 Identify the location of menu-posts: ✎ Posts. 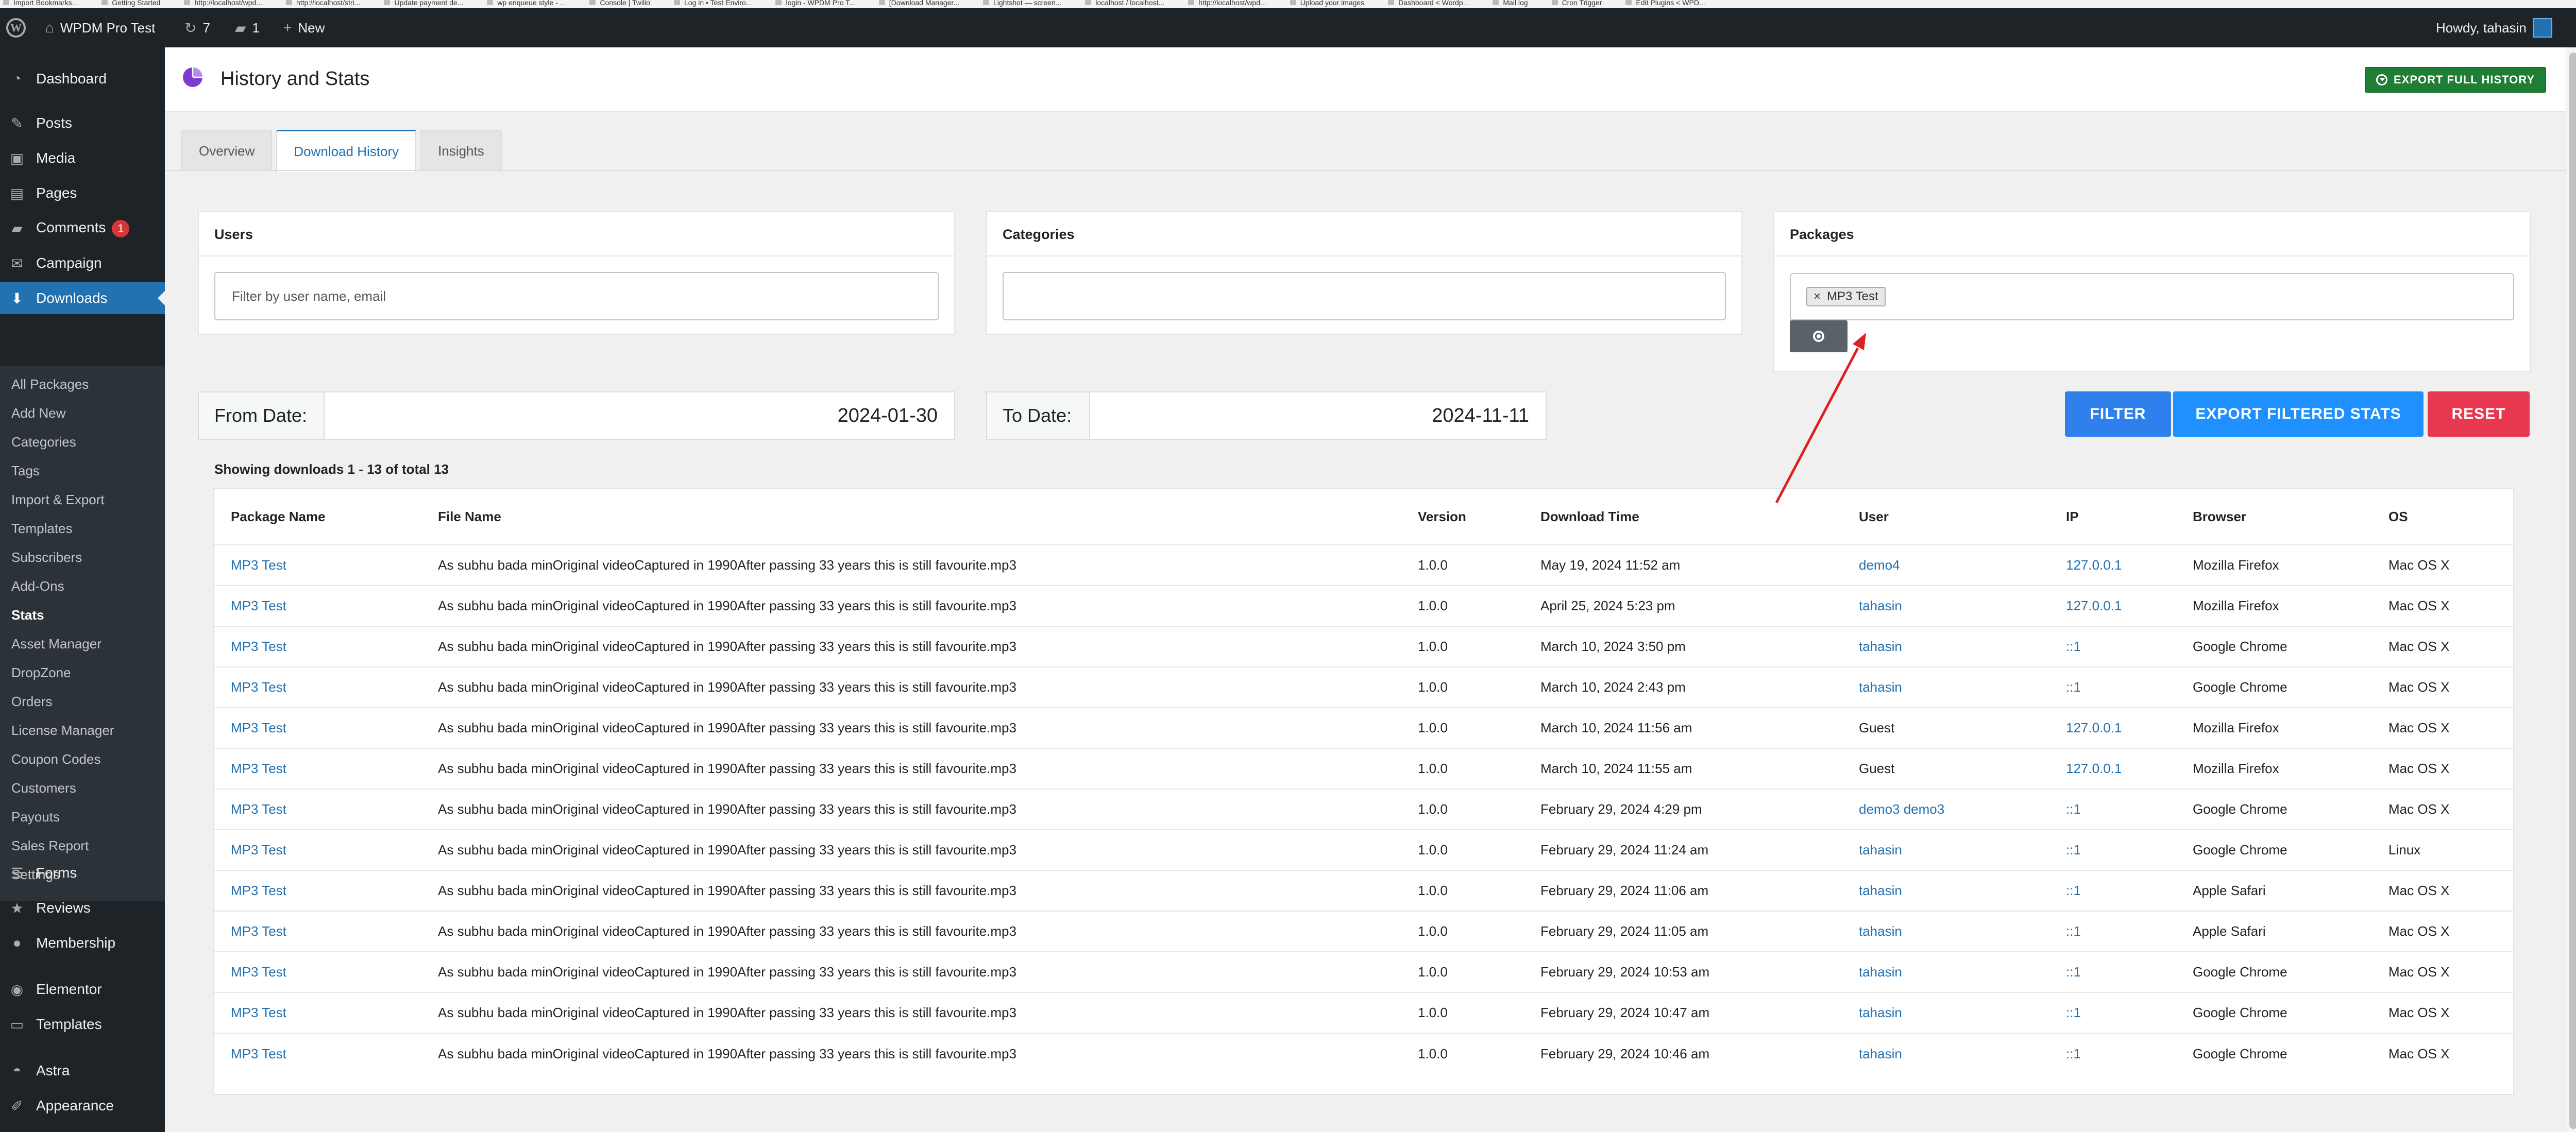
(82, 123).